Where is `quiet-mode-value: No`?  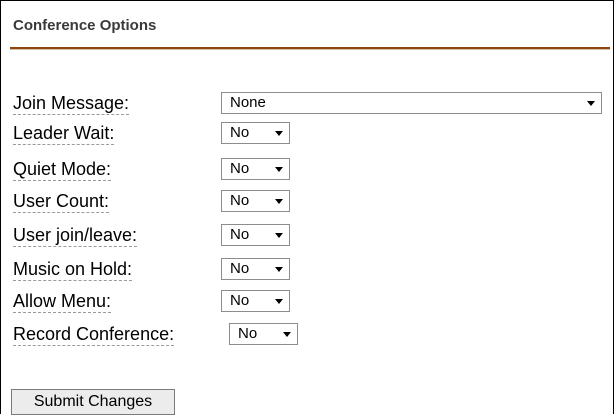 quiet-mode-value: No is located at coordinates (240, 168).